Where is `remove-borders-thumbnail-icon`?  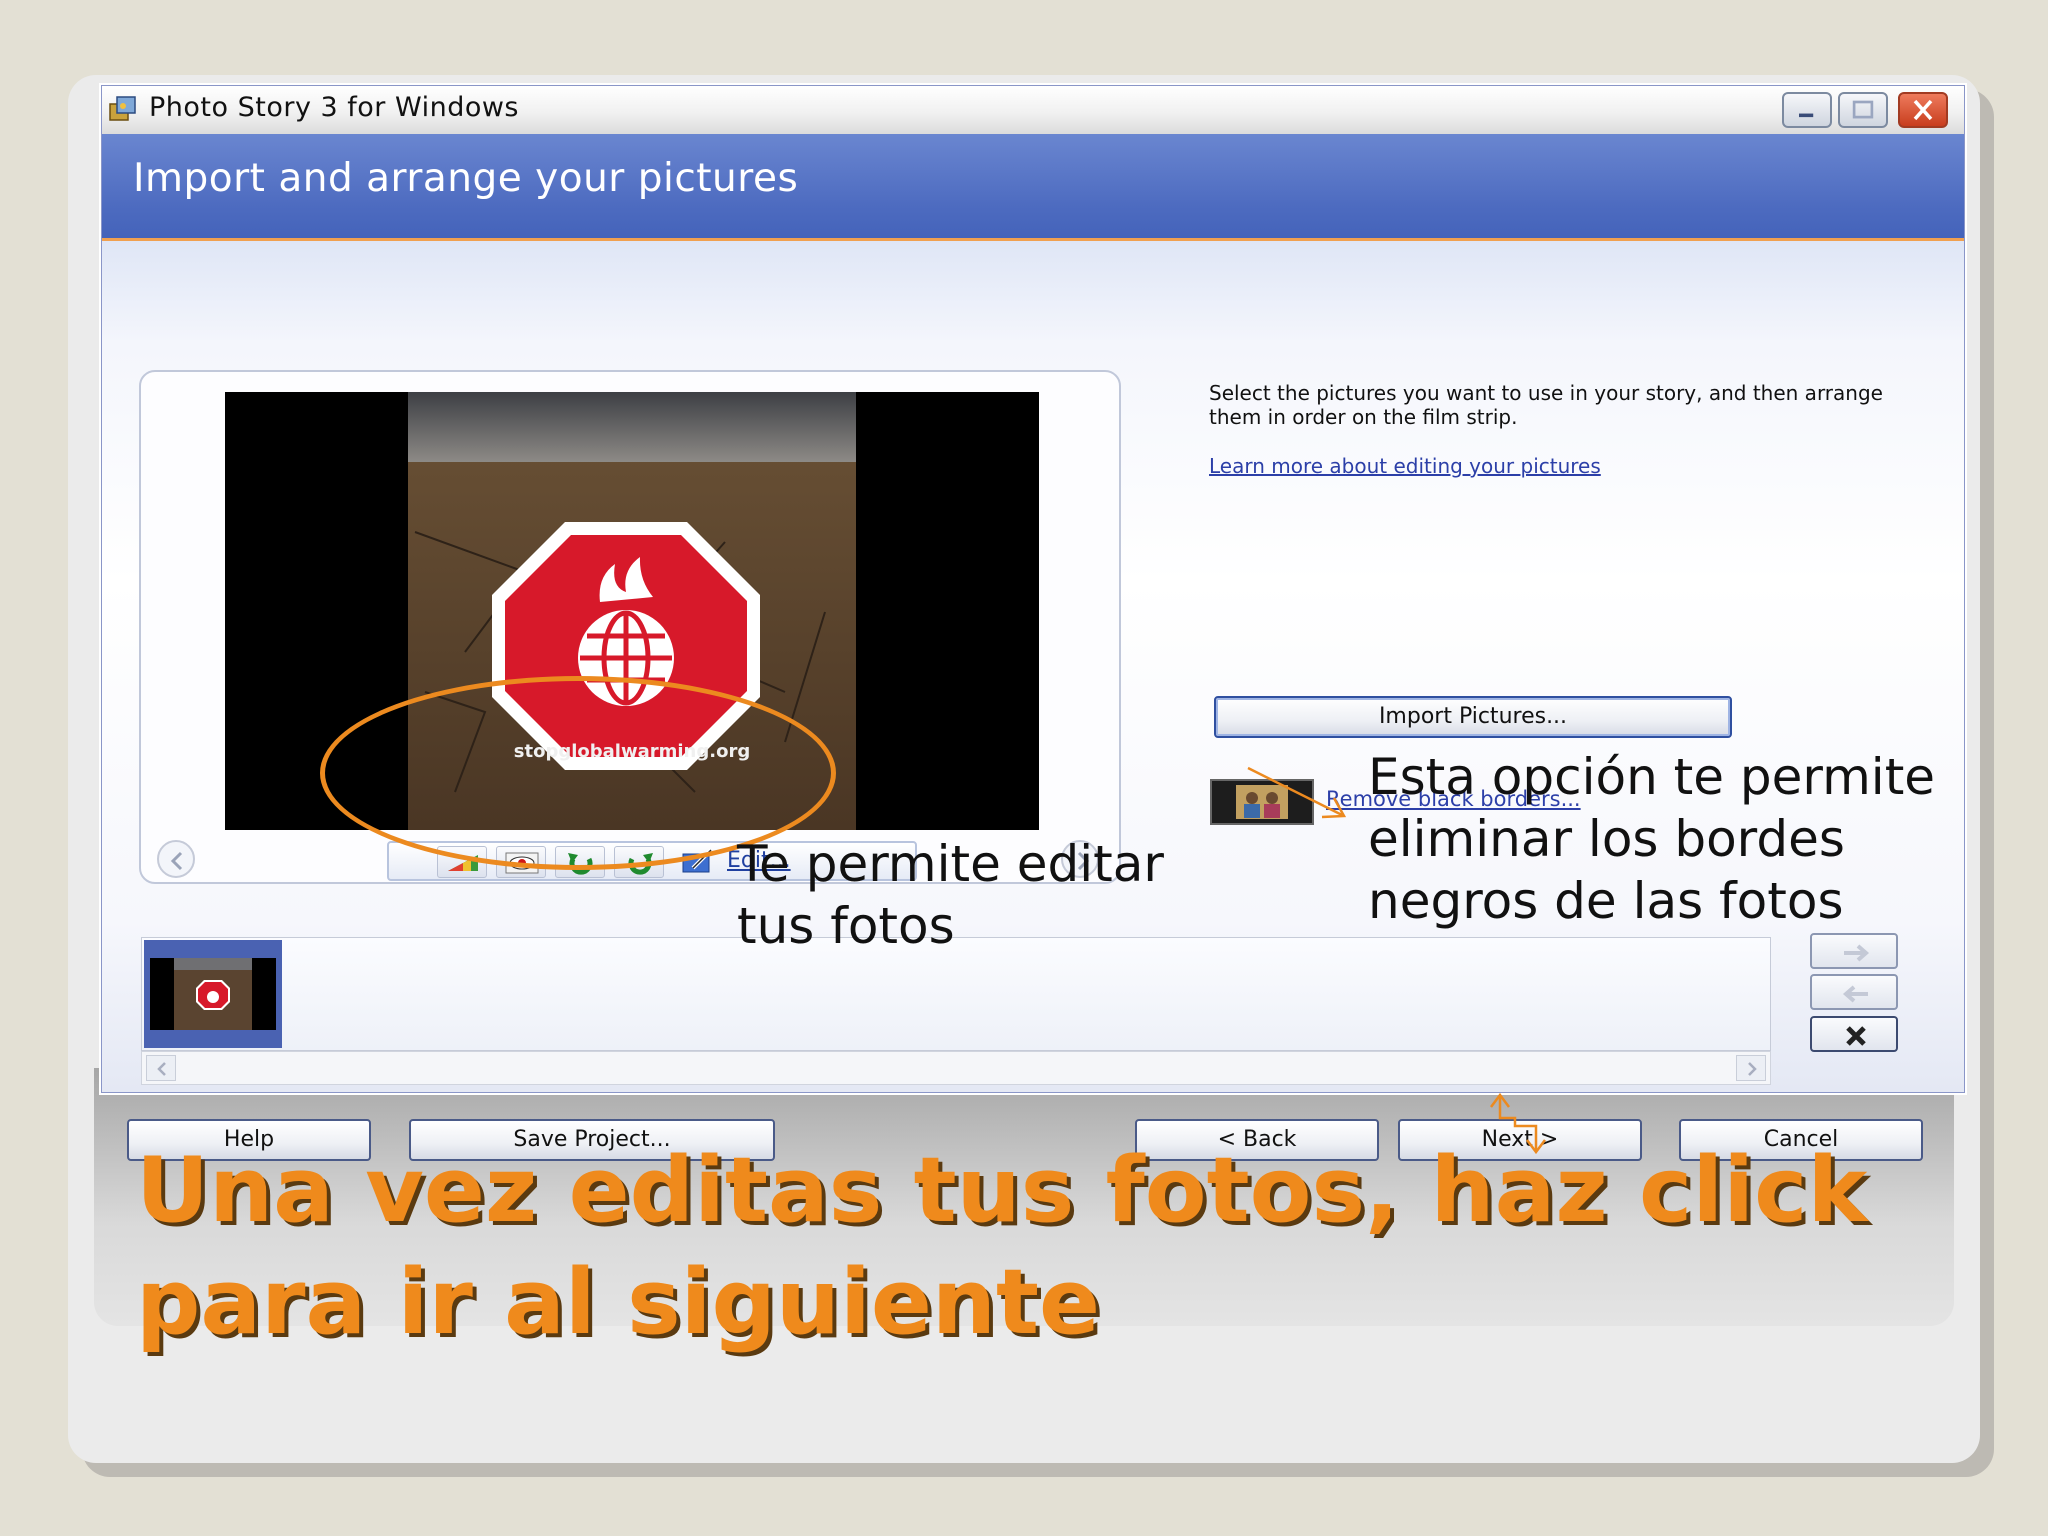 remove-borders-thumbnail-icon is located at coordinates (1262, 802).